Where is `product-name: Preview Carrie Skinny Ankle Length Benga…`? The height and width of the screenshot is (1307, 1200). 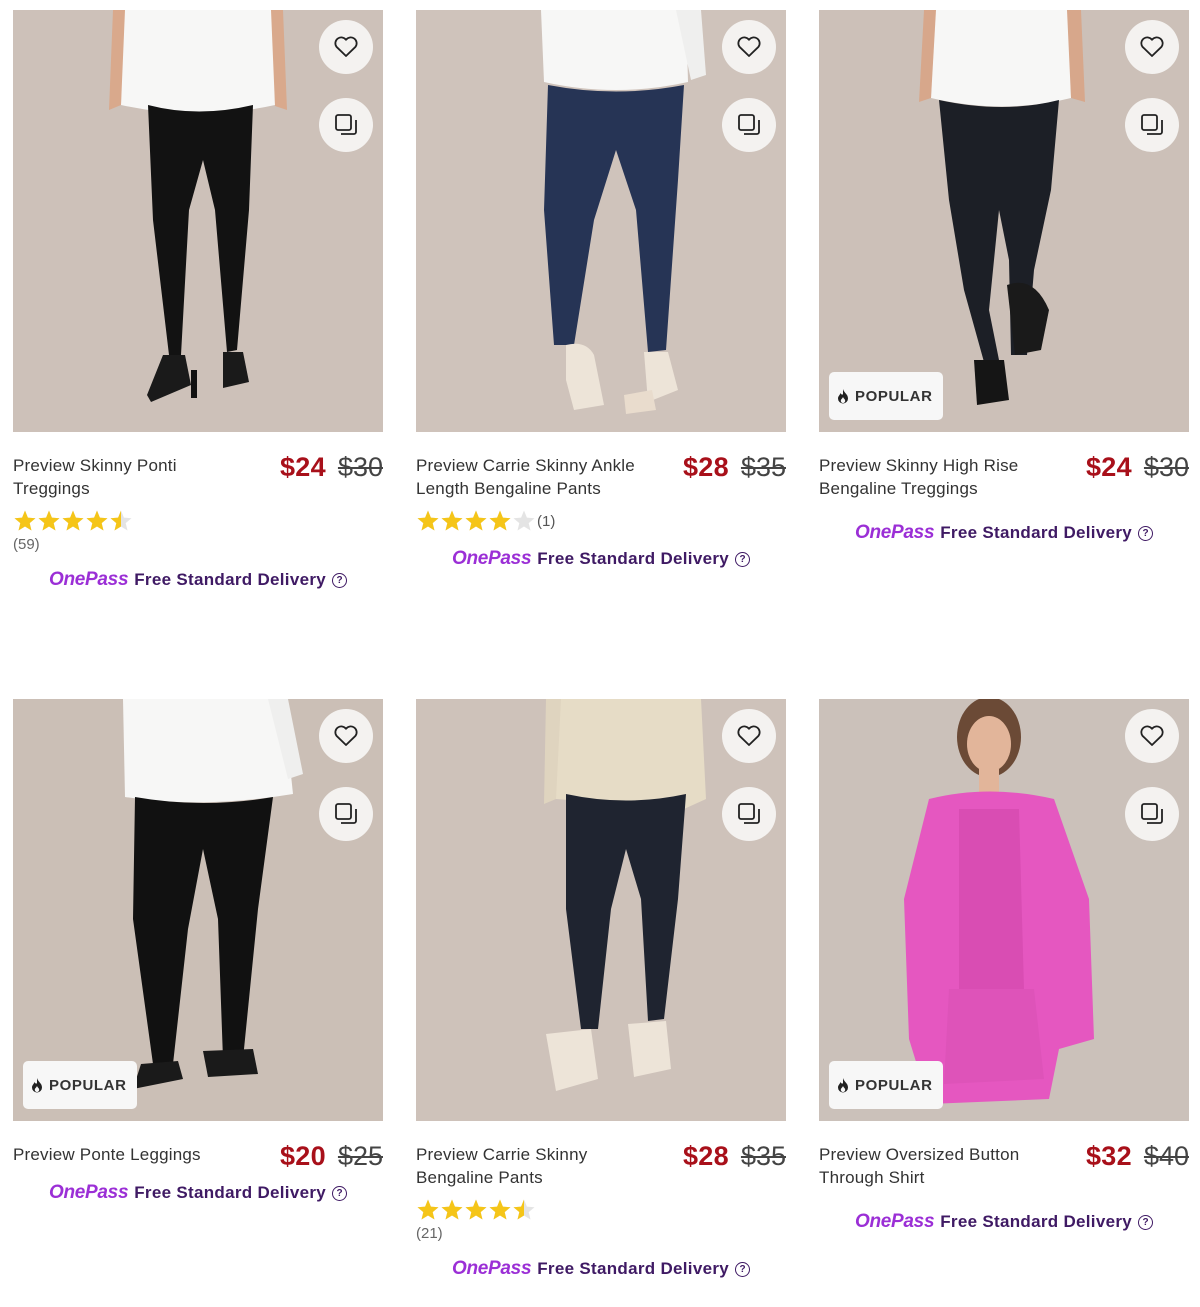 product-name: Preview Carrie Skinny Ankle Length Benga… is located at coordinates (532, 477).